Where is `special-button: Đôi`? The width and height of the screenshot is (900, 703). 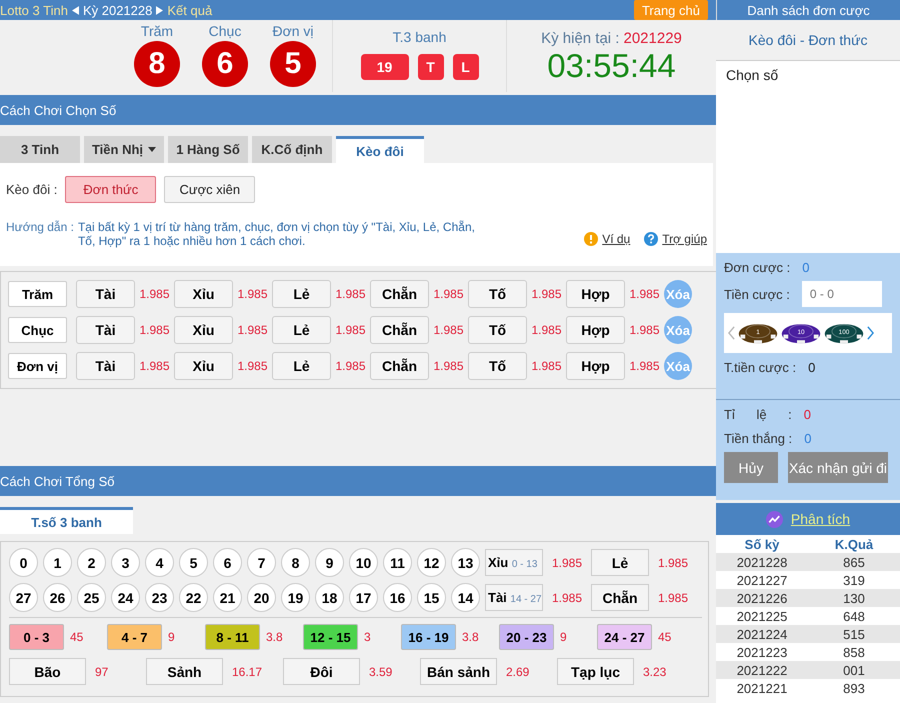
special-button: Đôi is located at coordinates (321, 671).